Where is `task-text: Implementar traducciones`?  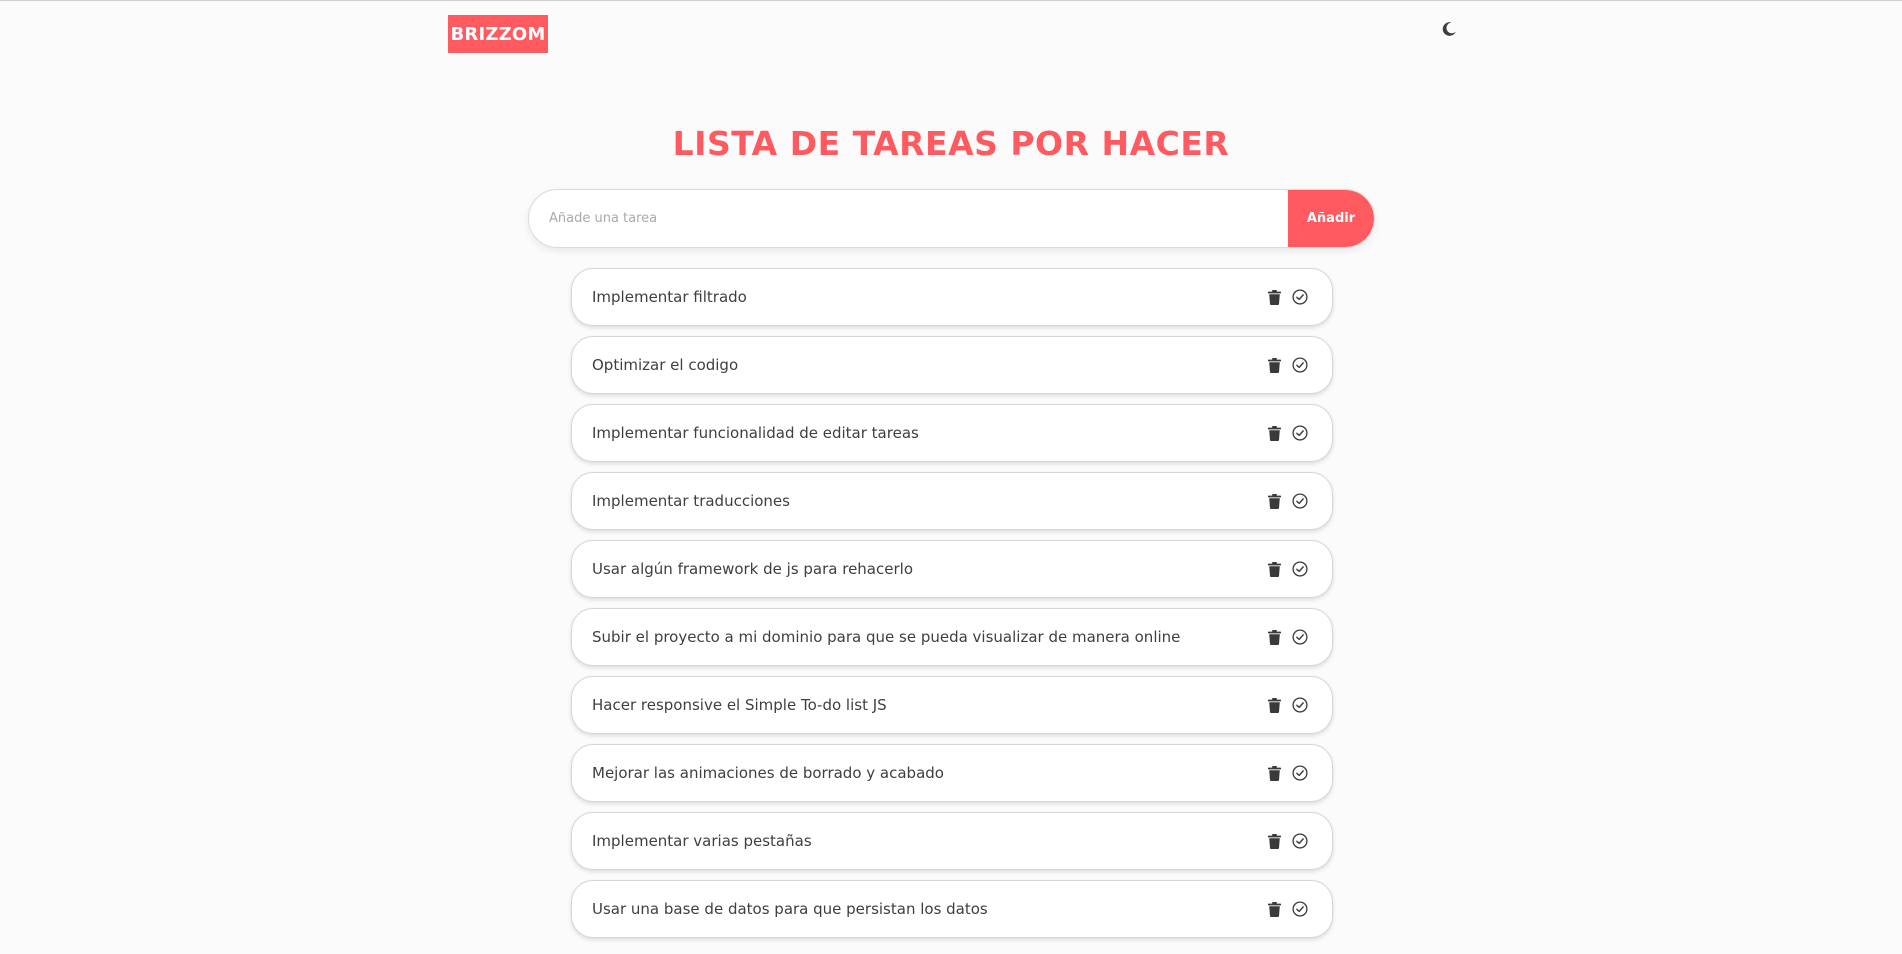 task-text: Implementar traducciones is located at coordinates (691, 501).